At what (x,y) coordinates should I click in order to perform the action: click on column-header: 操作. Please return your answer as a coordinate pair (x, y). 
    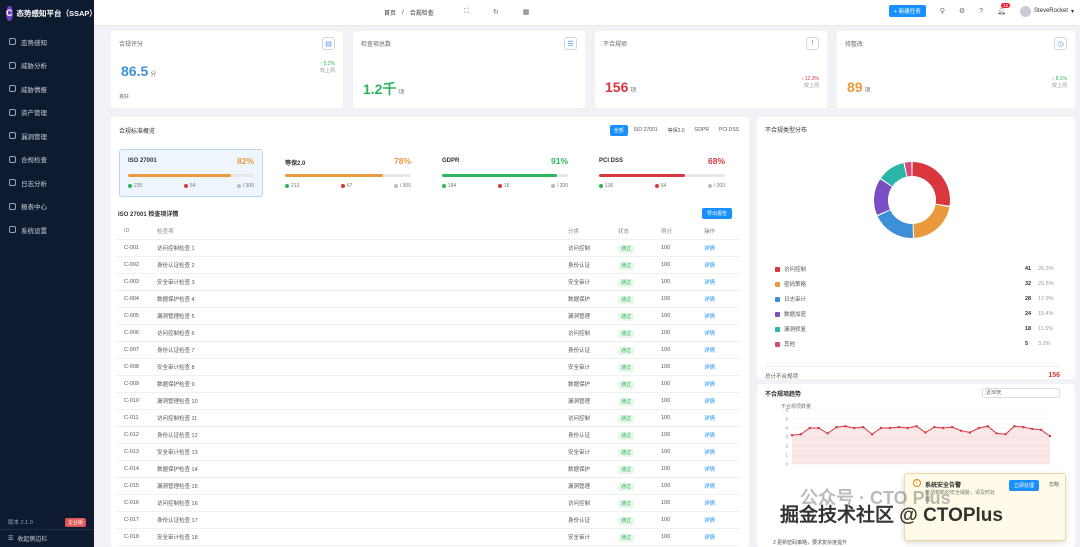
    Looking at the image, I should click on (710, 232).